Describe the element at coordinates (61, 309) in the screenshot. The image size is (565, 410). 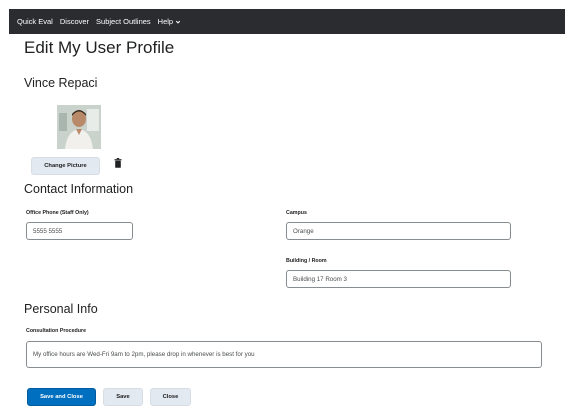
I see `personal-info-heading: Personal Info` at that location.